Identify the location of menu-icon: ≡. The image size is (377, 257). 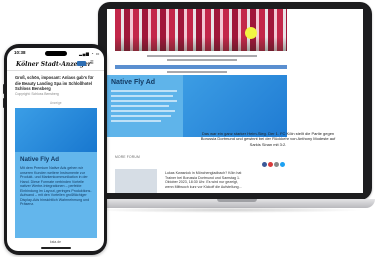
(92, 63).